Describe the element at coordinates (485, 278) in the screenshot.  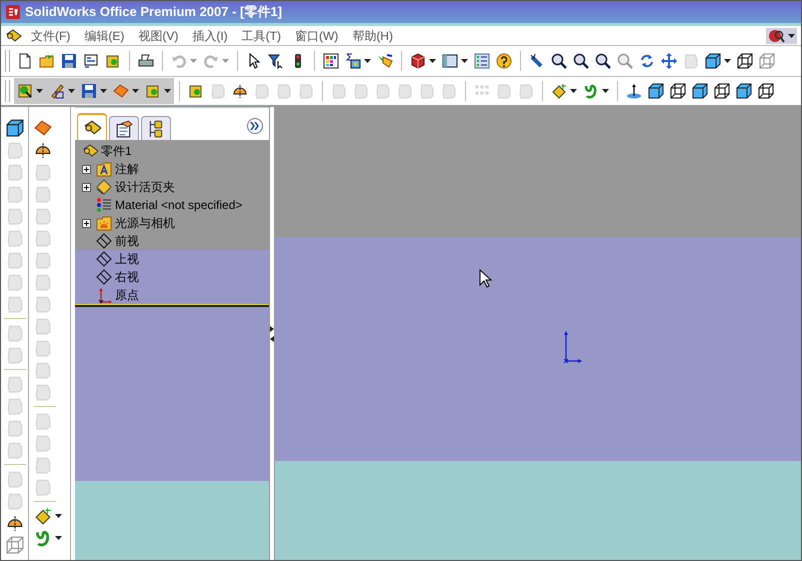
I see `mouse-cursor-icon` at that location.